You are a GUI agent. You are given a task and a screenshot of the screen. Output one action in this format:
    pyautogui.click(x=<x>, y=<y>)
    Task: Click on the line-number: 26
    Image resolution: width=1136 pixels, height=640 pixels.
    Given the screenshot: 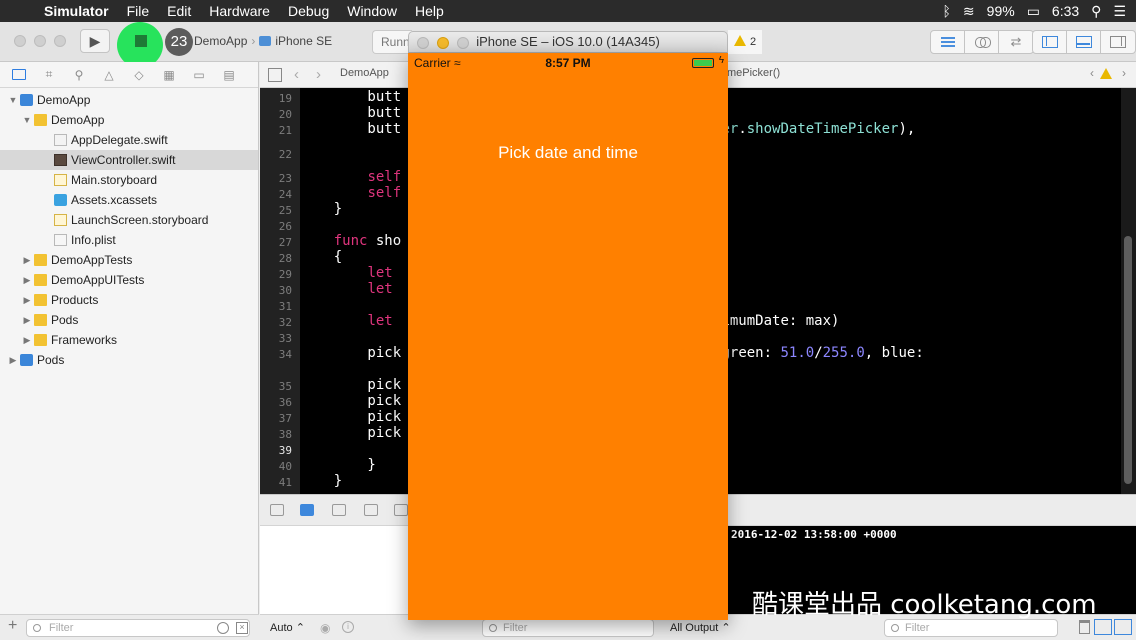 What is the action you would take?
    pyautogui.click(x=276, y=226)
    